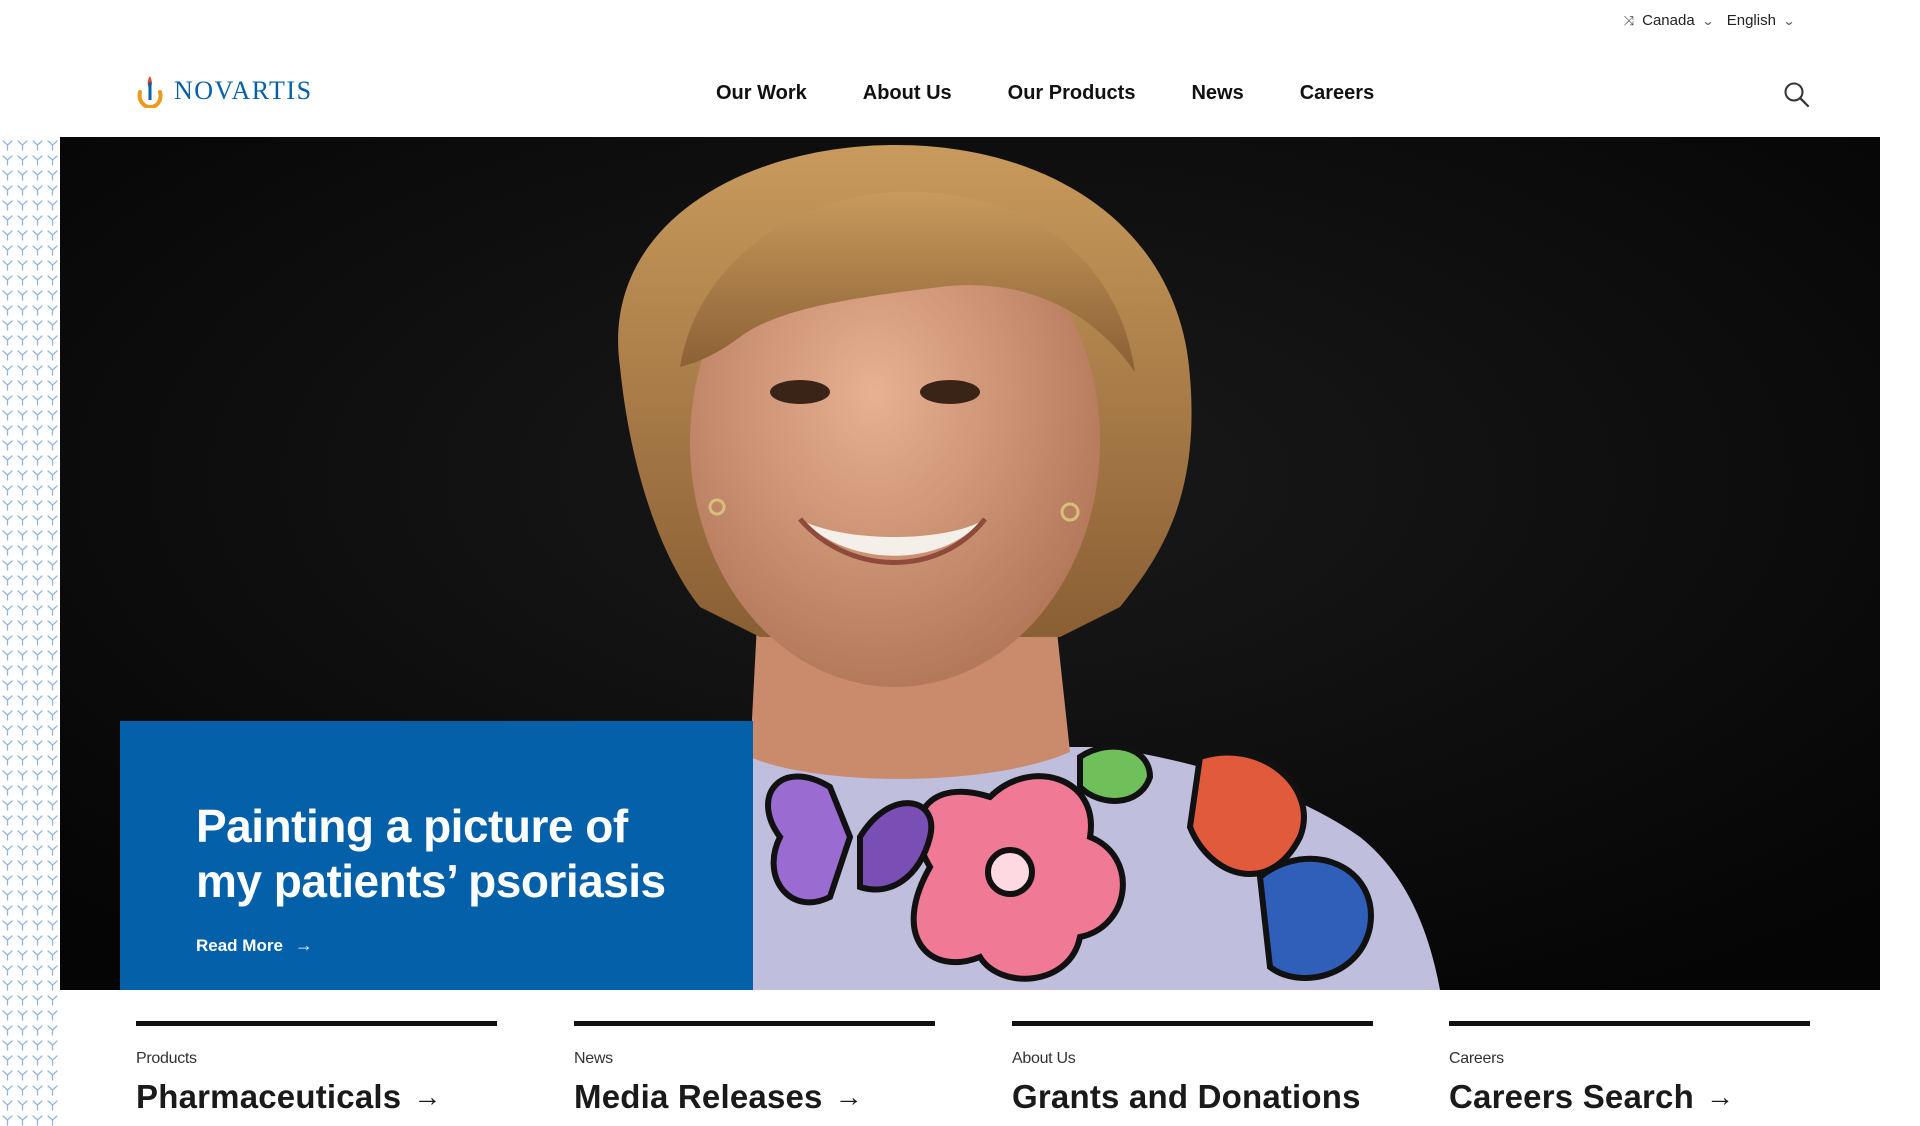  I want to click on quicklink-card-grants-donations: About Us Grants and Donations, so click(1192, 1068).